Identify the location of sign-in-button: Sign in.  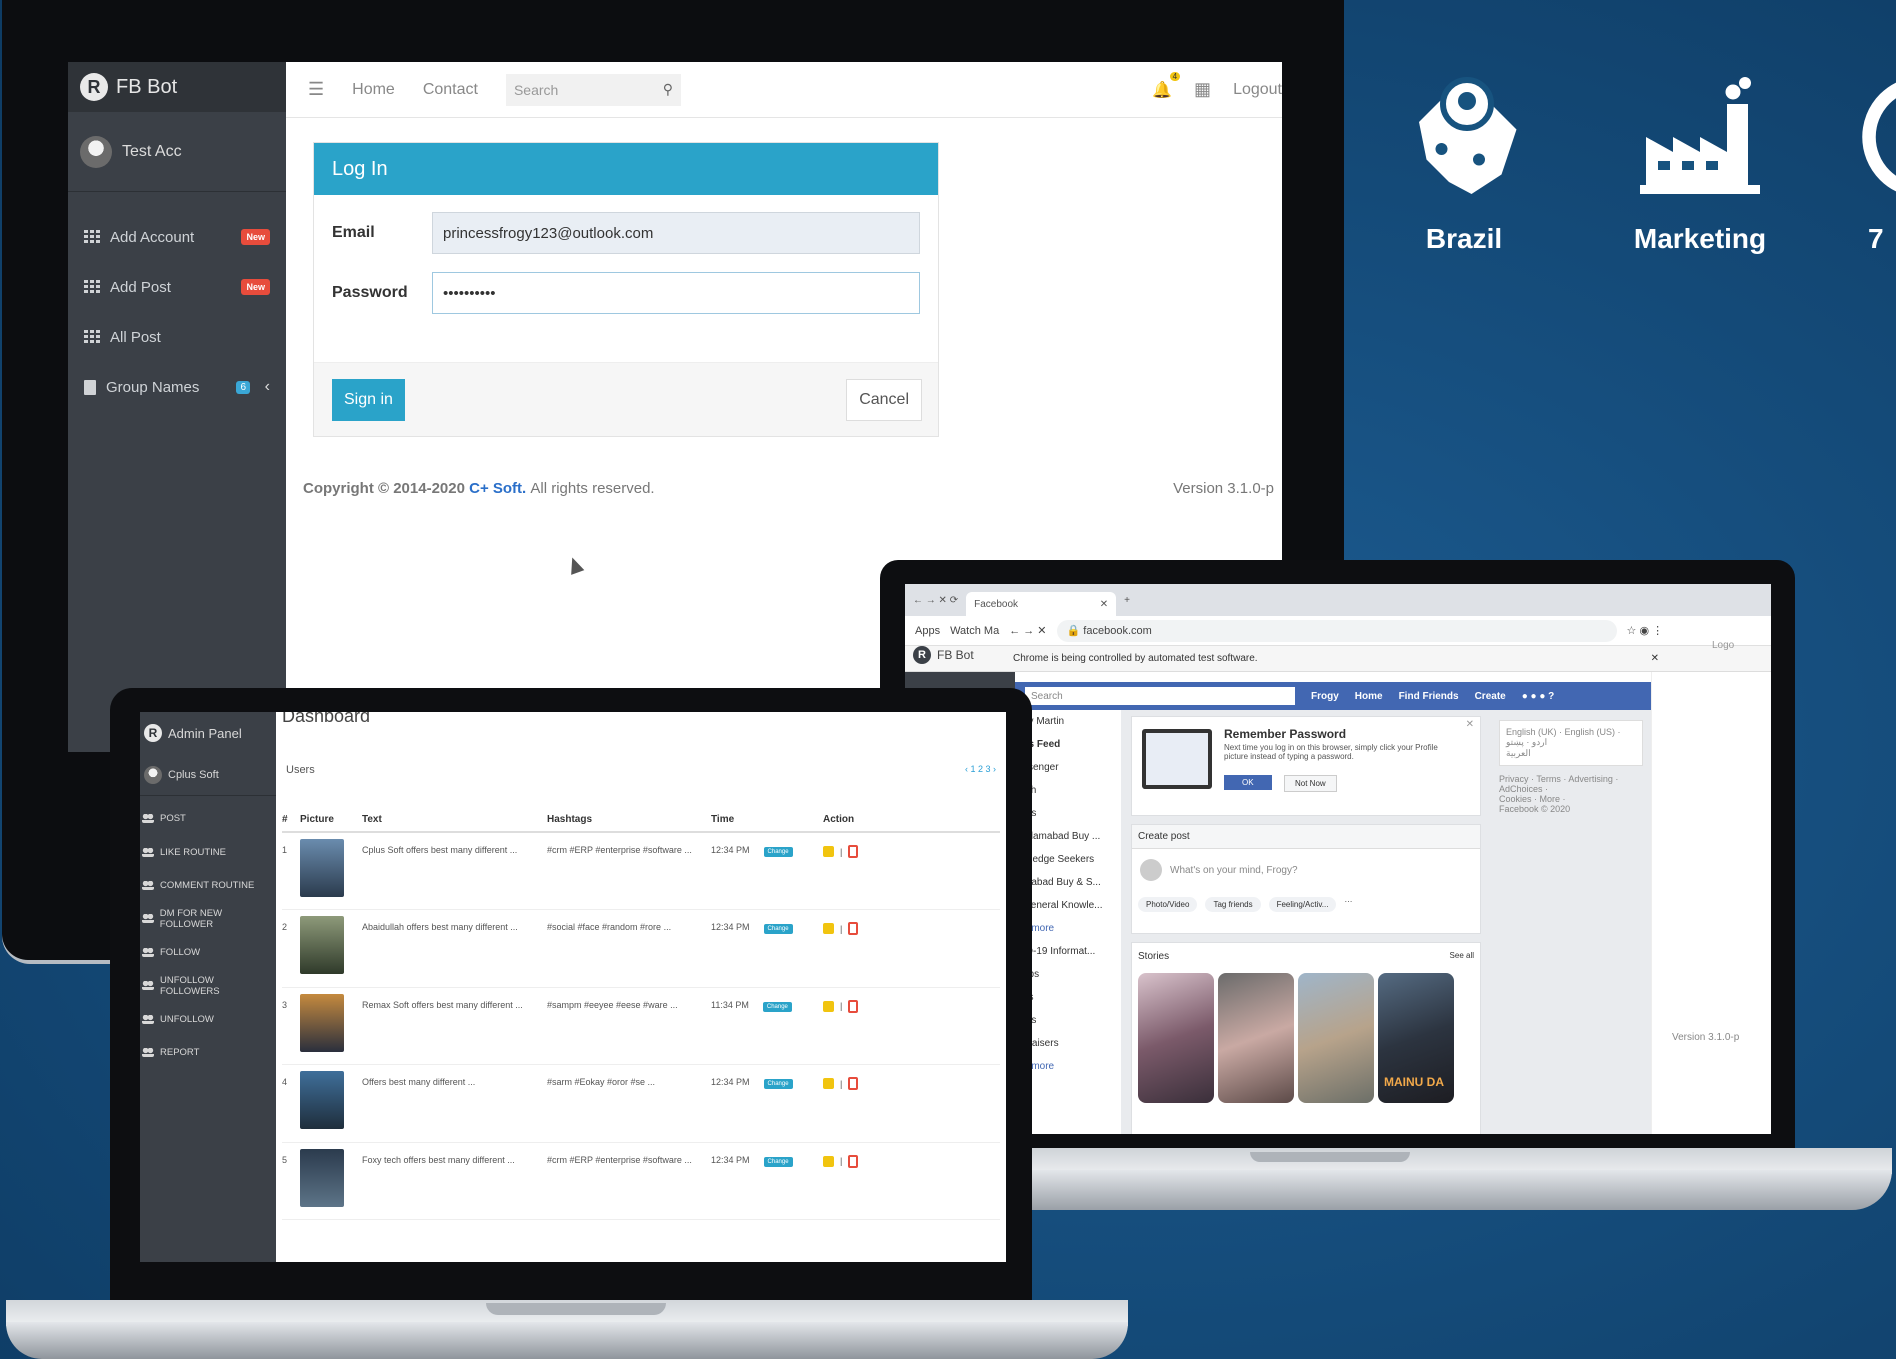
(368, 400).